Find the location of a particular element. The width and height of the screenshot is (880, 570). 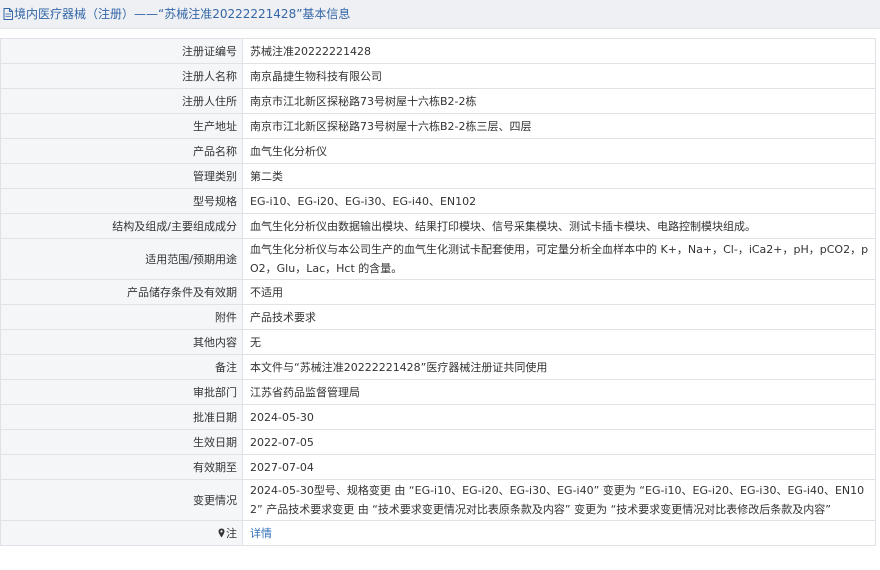

note-row: 注 详情 is located at coordinates (438, 533).